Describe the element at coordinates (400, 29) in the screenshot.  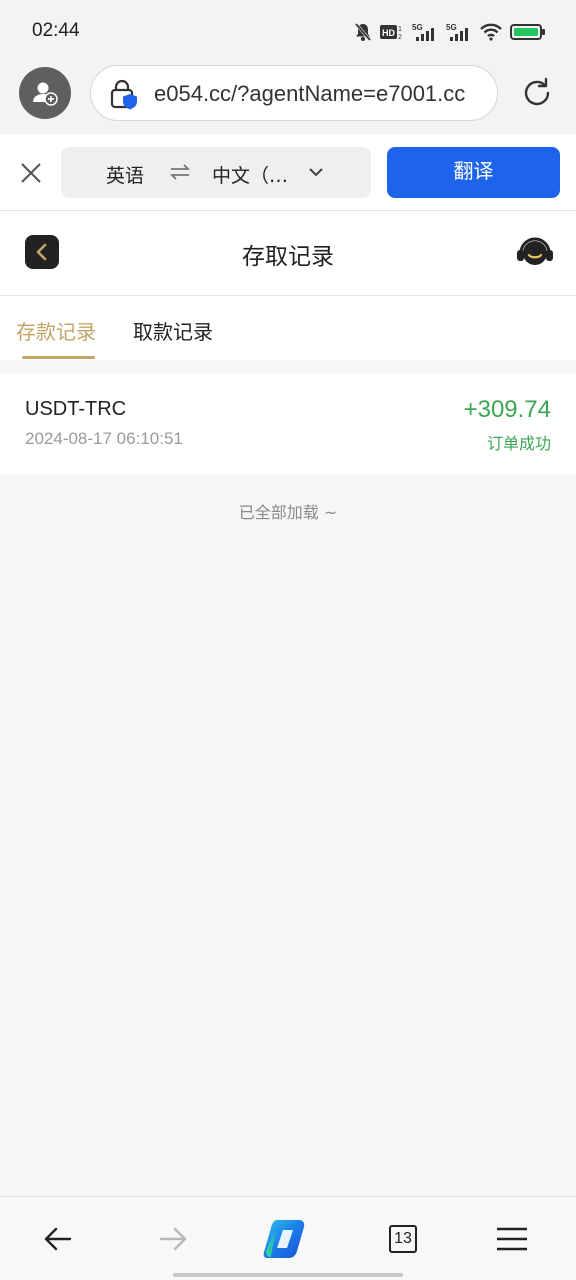
I see `svg-text: 1` at that location.